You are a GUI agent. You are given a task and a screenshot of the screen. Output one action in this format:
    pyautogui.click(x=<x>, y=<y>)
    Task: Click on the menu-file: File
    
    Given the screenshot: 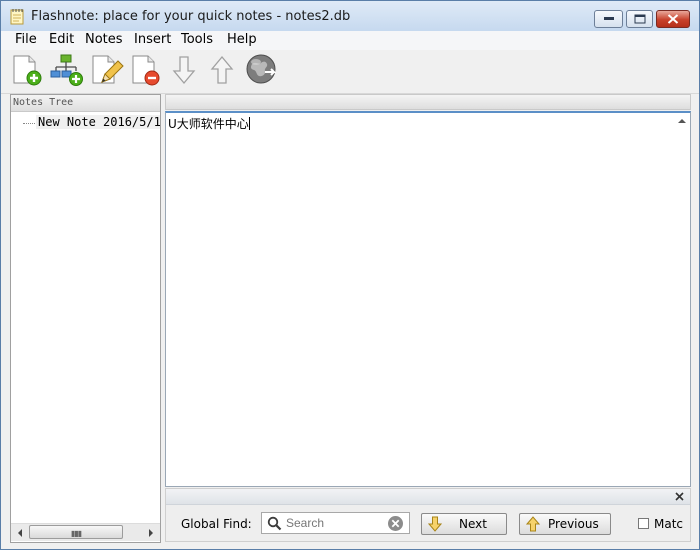 What is the action you would take?
    pyautogui.click(x=26, y=39)
    